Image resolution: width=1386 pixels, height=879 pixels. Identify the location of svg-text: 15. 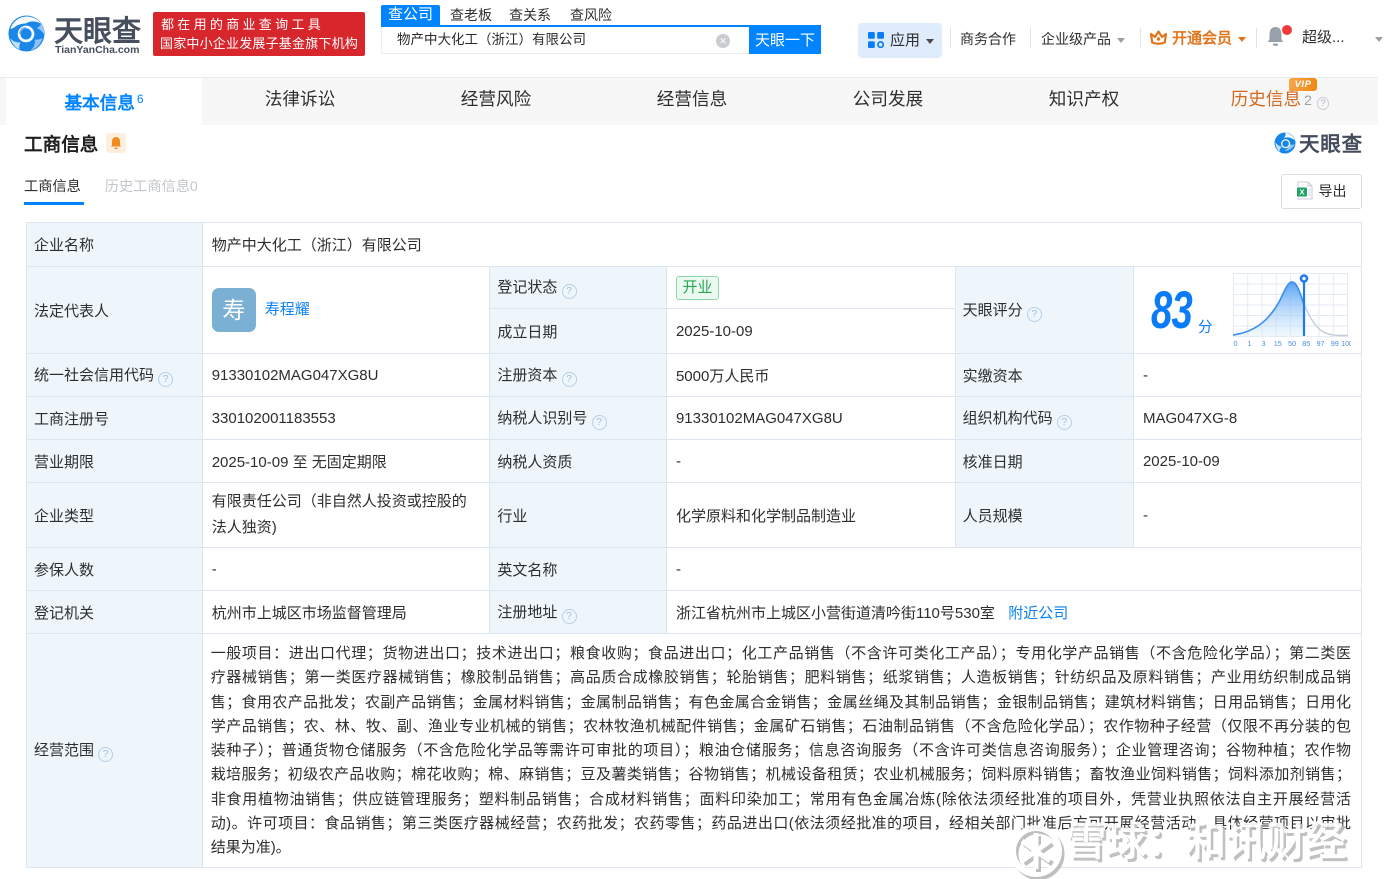
(1278, 343).